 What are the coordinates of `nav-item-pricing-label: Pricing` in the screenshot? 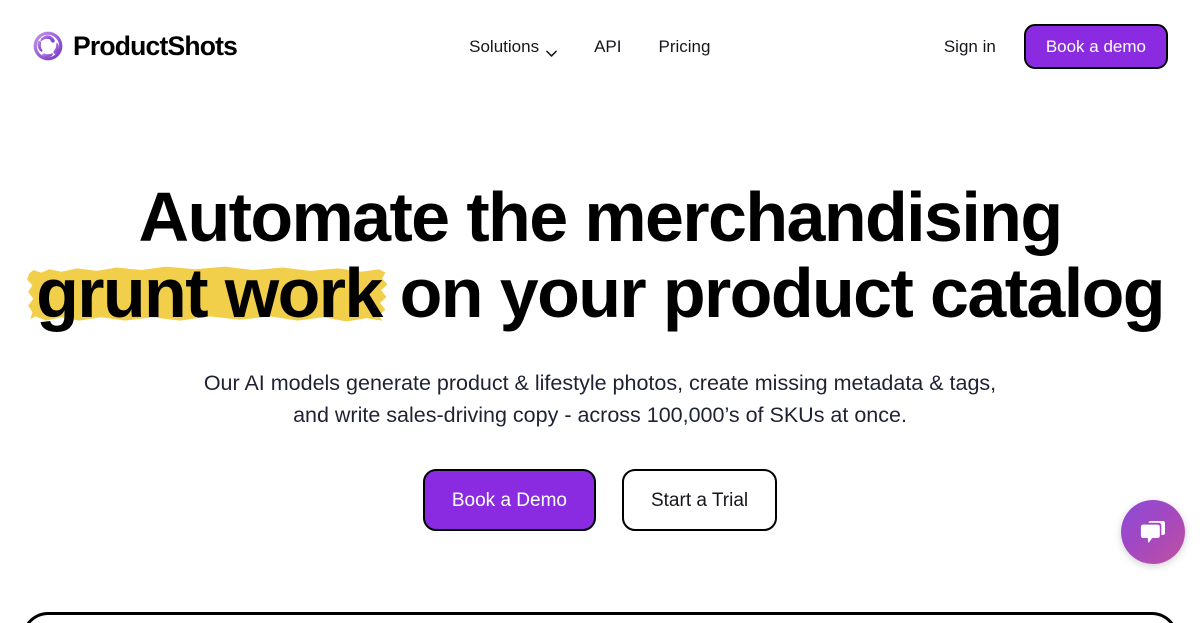 It's located at (684, 46).